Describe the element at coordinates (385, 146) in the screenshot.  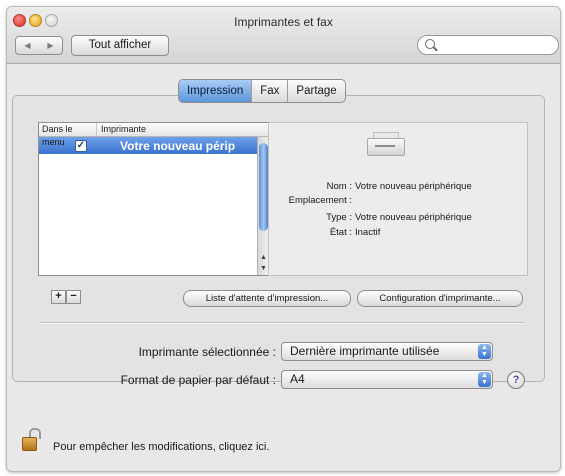
I see `printer-icon` at that location.